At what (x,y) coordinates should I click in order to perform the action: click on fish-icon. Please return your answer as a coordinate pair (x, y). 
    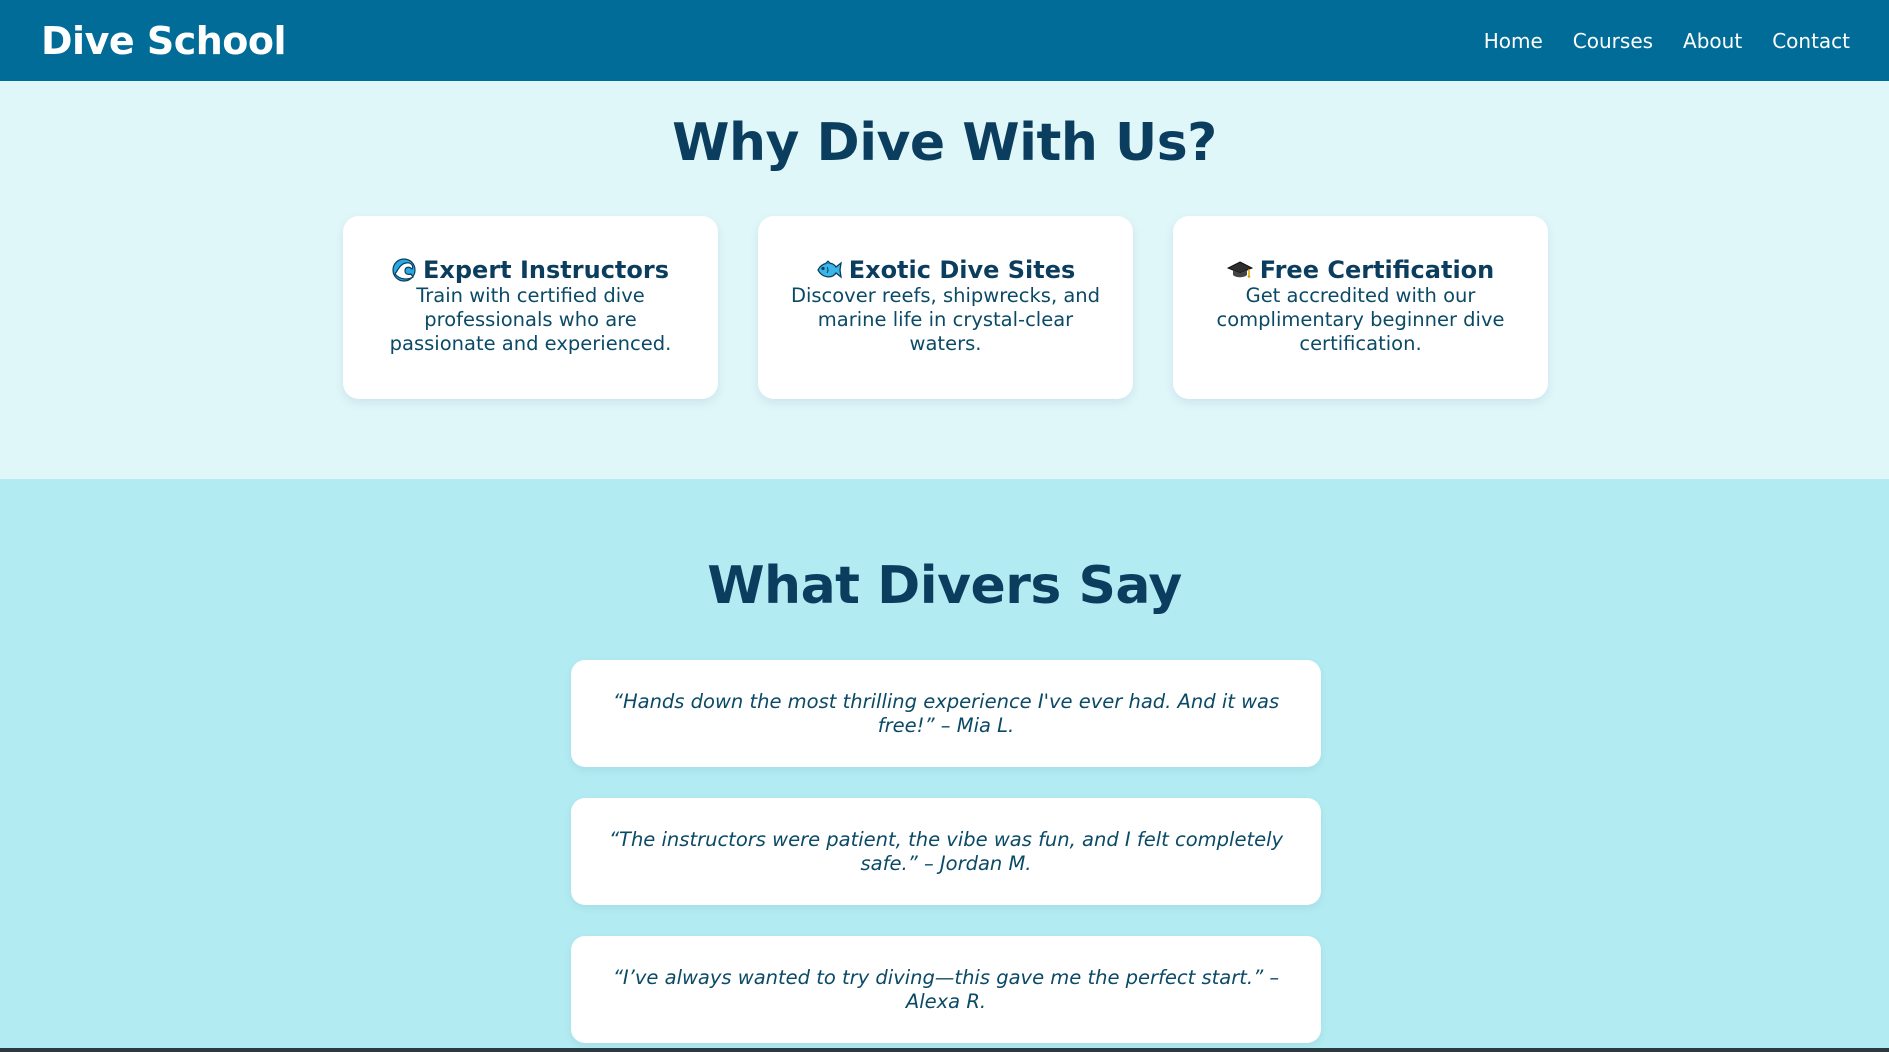
    Looking at the image, I should click on (829, 270).